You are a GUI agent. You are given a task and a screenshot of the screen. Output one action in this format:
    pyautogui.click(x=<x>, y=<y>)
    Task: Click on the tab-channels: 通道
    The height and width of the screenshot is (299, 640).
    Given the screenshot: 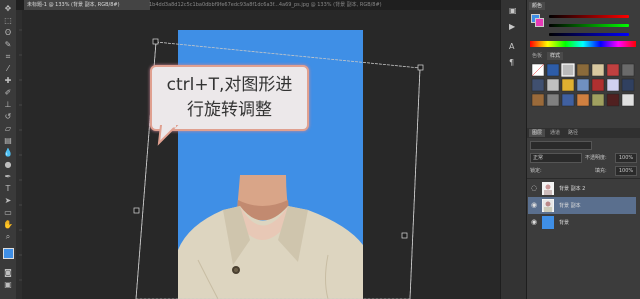 What is the action you would take?
    pyautogui.click(x=555, y=133)
    